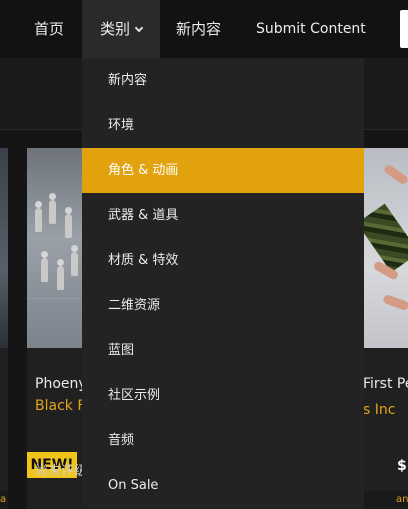 This screenshot has height=509, width=408. What do you see at coordinates (223, 350) in the screenshot?
I see `dropdown-item-blueprints: 蓝图` at bounding box center [223, 350].